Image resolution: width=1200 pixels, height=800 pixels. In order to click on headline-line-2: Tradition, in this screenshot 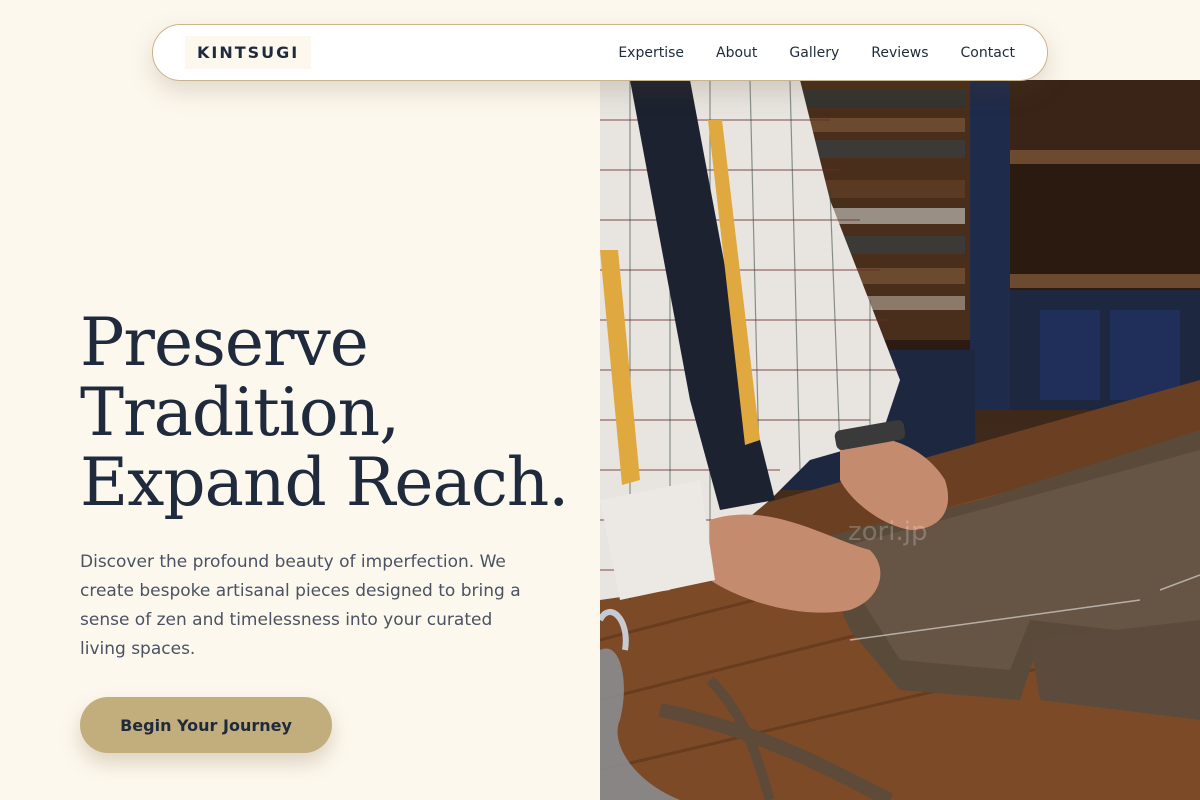, I will do `click(240, 412)`.